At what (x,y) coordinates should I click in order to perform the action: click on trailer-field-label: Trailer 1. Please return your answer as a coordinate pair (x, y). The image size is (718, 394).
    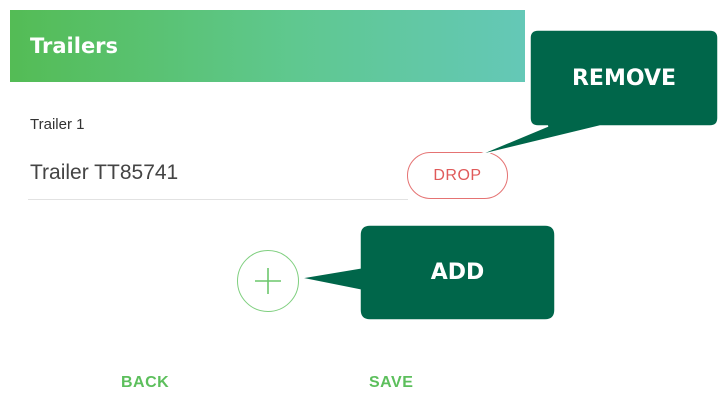
    Looking at the image, I should click on (57, 124).